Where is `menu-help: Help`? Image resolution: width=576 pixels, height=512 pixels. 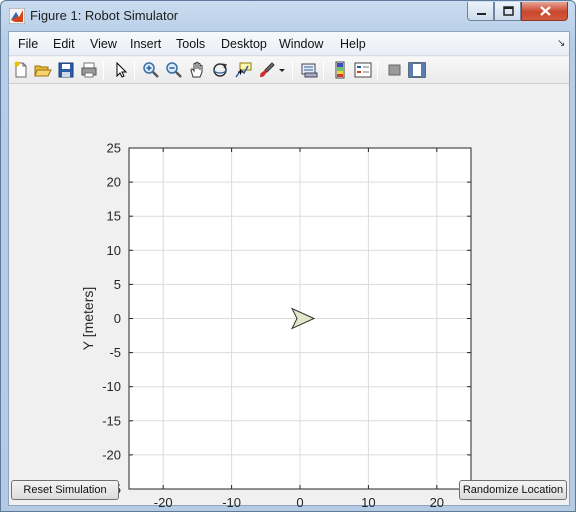
menu-help: Help is located at coordinates (353, 44).